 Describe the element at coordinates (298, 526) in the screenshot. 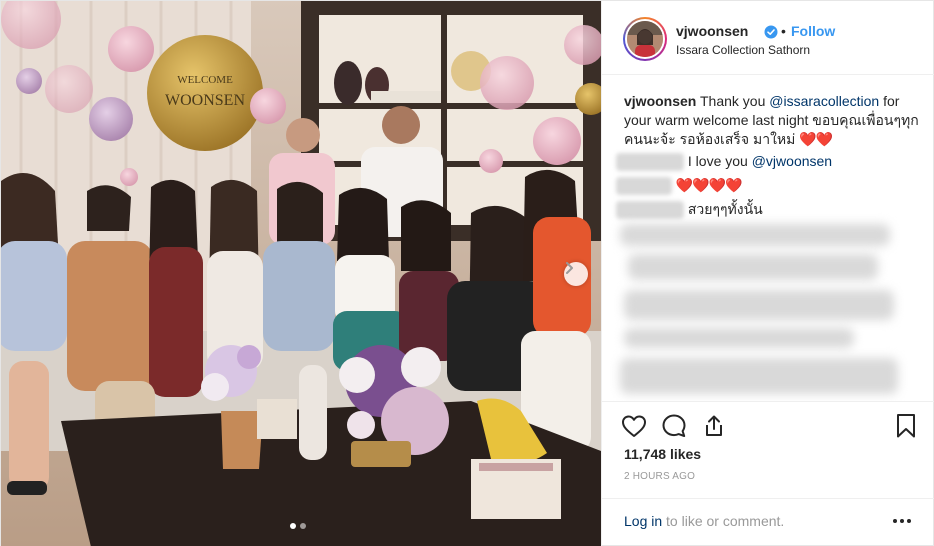

I see `carousel-indicator` at that location.